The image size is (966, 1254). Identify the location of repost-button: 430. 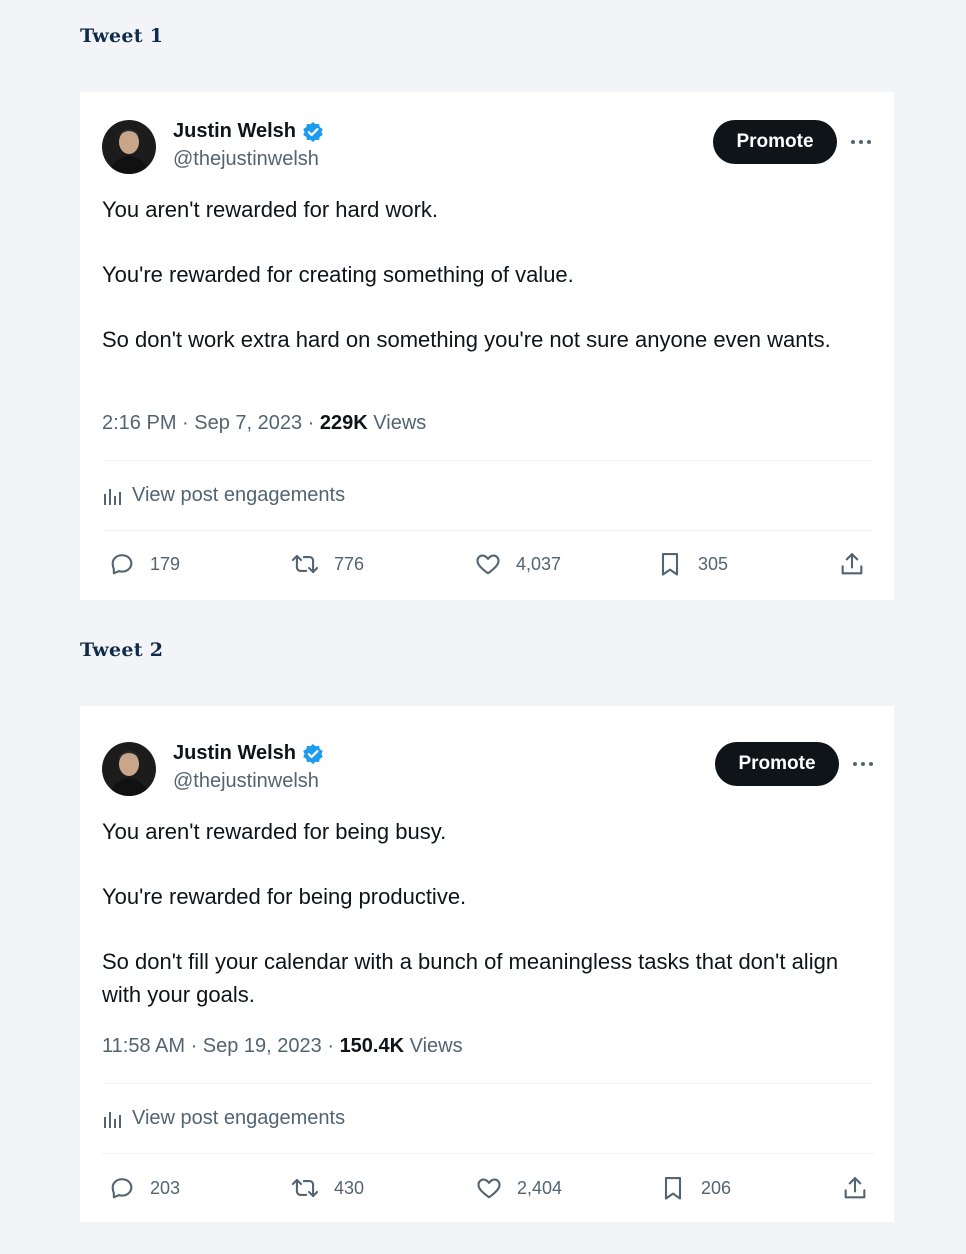
(327, 1188).